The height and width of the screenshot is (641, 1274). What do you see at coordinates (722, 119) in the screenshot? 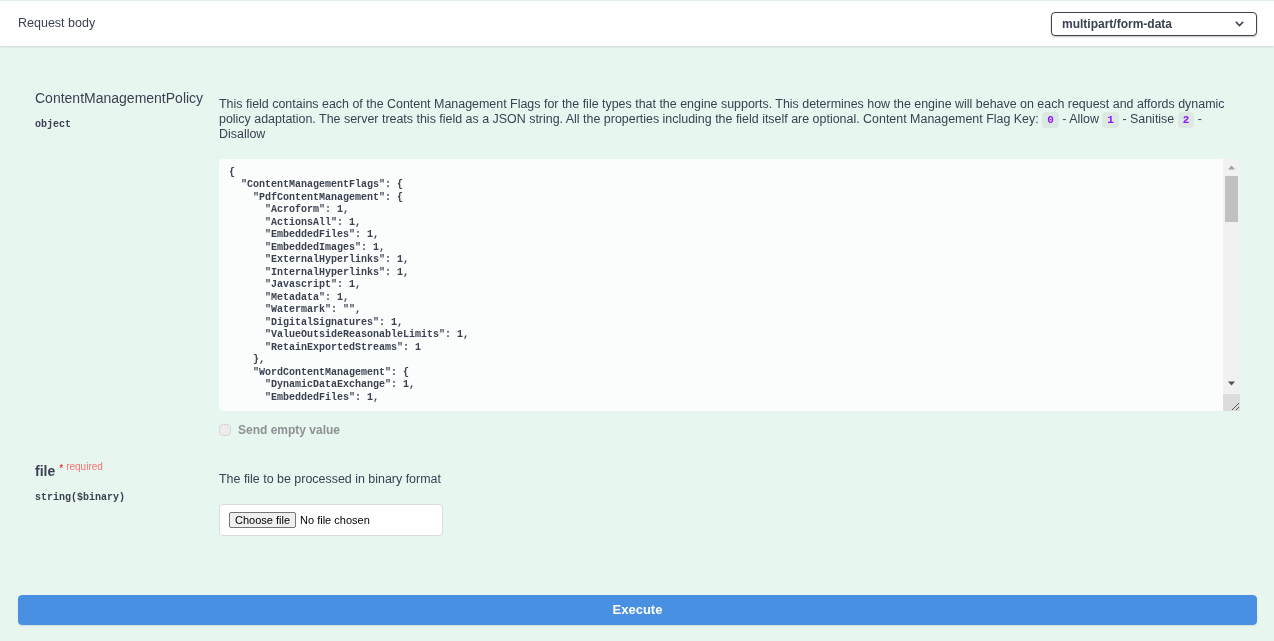
I see `field-description: This field contains each of the Content Management Flags for the file types that the engine supports. This determines how the engine will behave on each request and affords dynamic policy adaptation. The server treats this field as a JSON string. All the properties including the field itself are optional. Content Management Flag Key: 0 - Allow 1 - Sanitise 2 - Disallow` at bounding box center [722, 119].